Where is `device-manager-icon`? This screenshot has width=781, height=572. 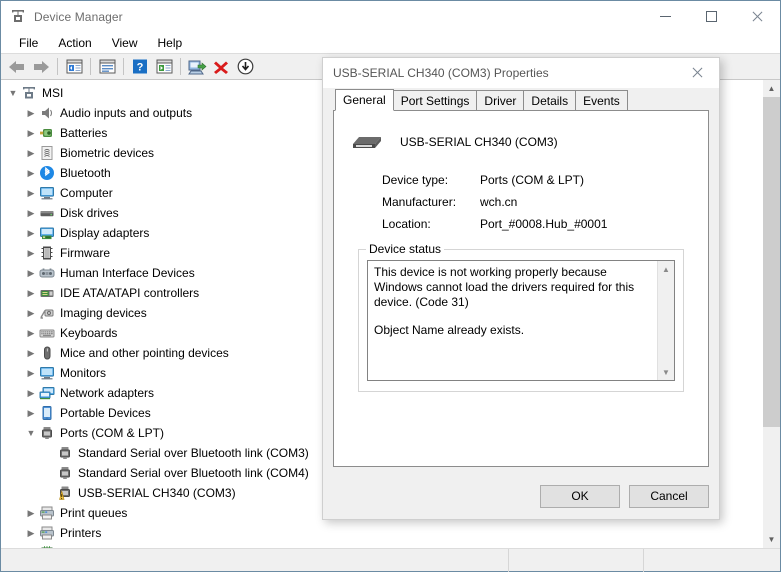
device-manager-icon is located at coordinates (18, 17).